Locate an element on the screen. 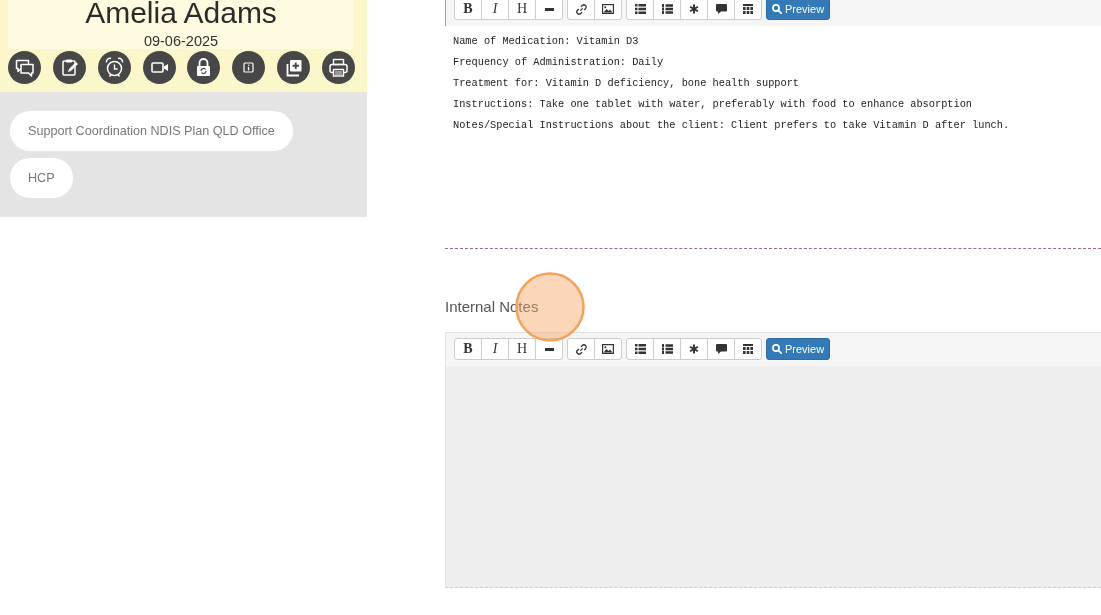 This screenshot has height=615, width=1101. speech-bubbles-icon is located at coordinates (24, 67).